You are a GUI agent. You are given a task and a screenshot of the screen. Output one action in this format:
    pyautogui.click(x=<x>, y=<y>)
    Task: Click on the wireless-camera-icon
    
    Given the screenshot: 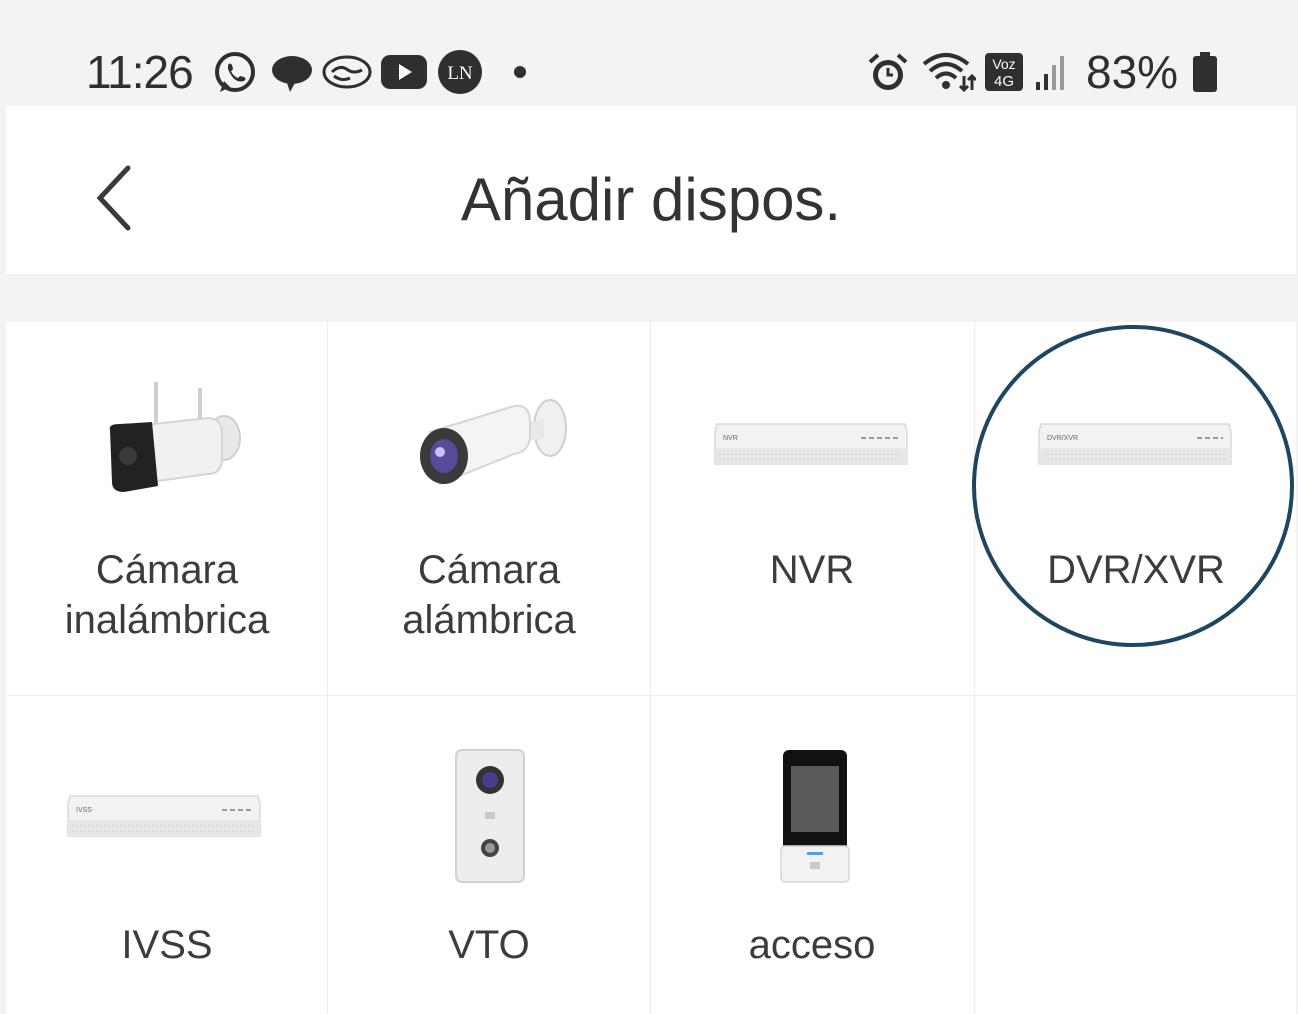 What is the action you would take?
    pyautogui.click(x=175, y=437)
    